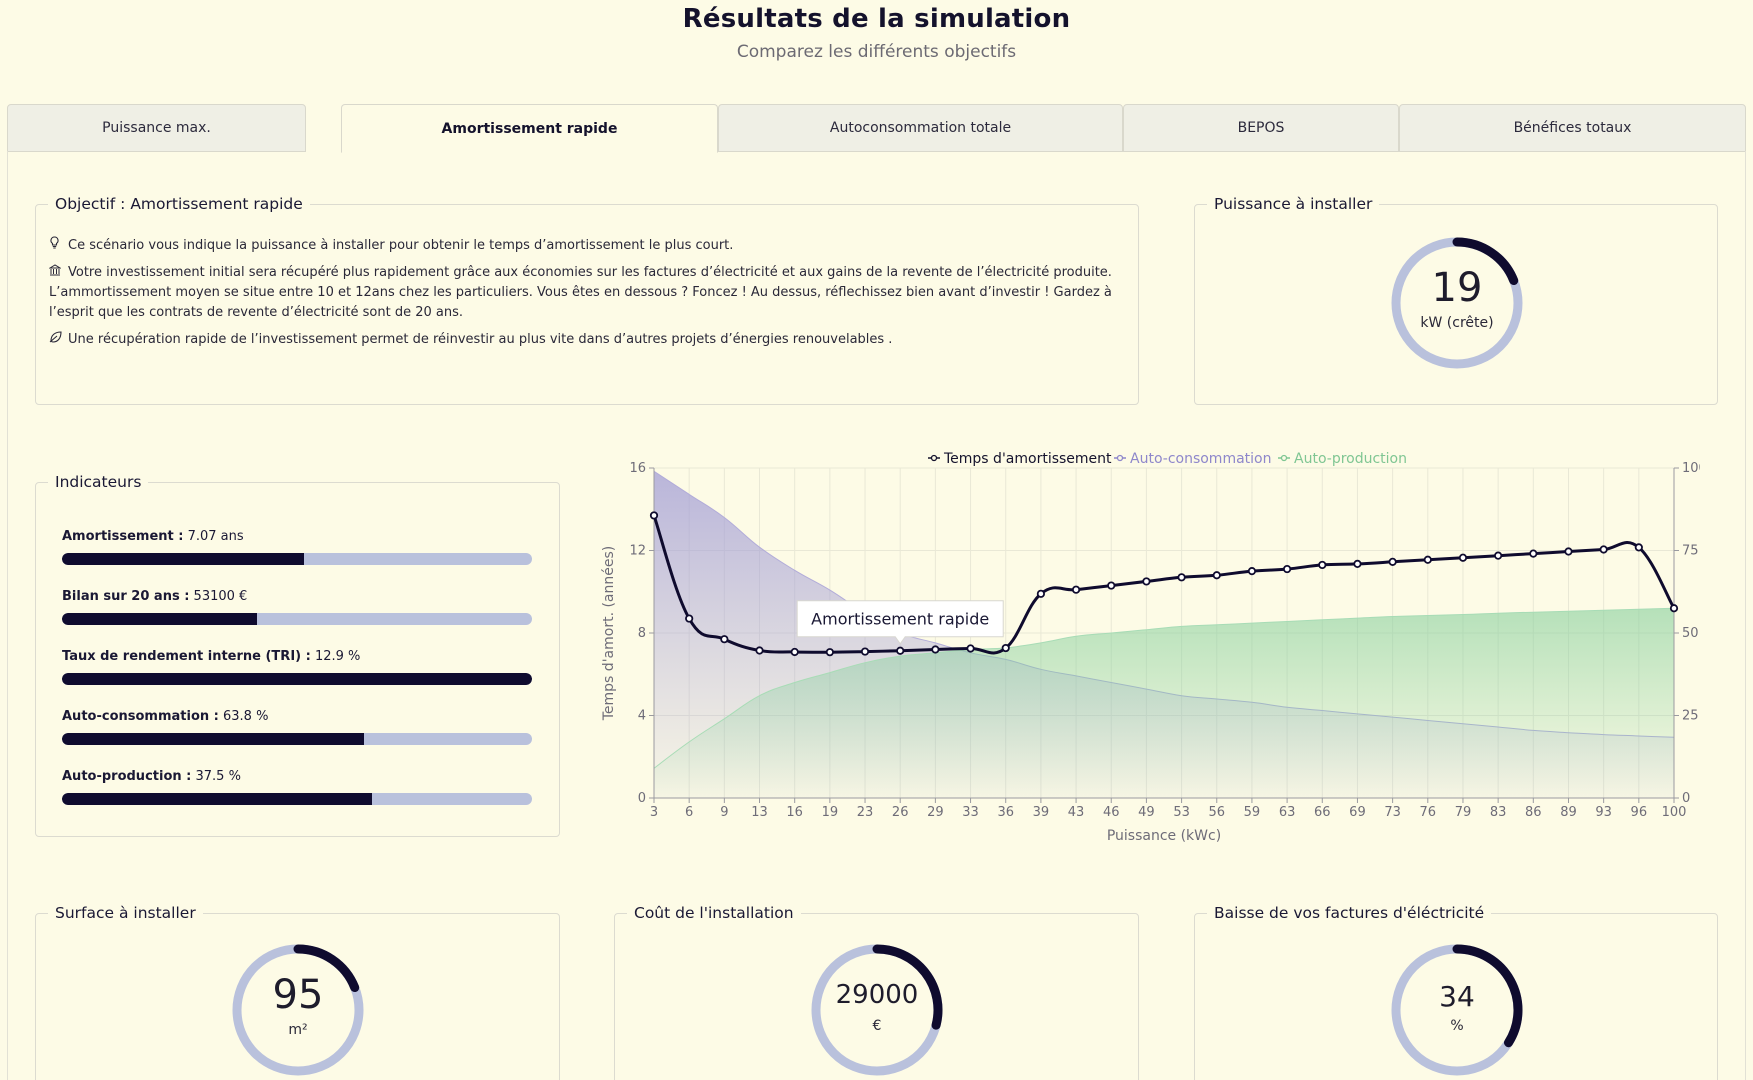 The width and height of the screenshot is (1753, 1080). I want to click on y2-tick-label: 100, so click(1691, 468).